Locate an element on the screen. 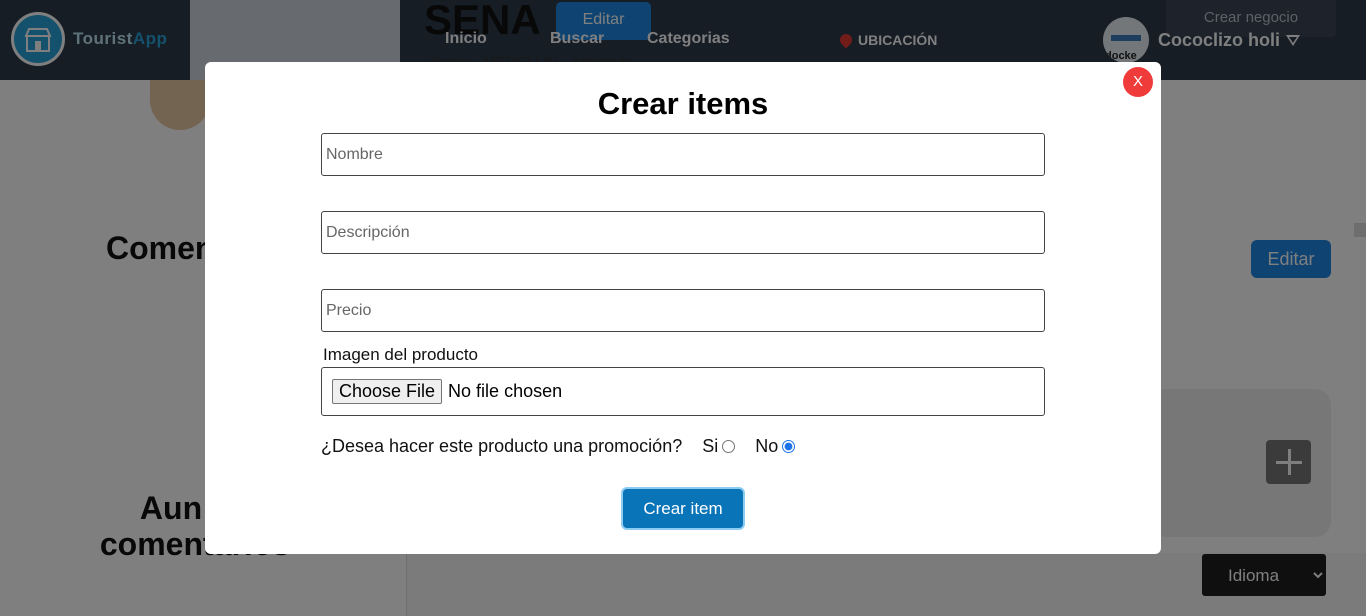  description-input is located at coordinates (683, 232).